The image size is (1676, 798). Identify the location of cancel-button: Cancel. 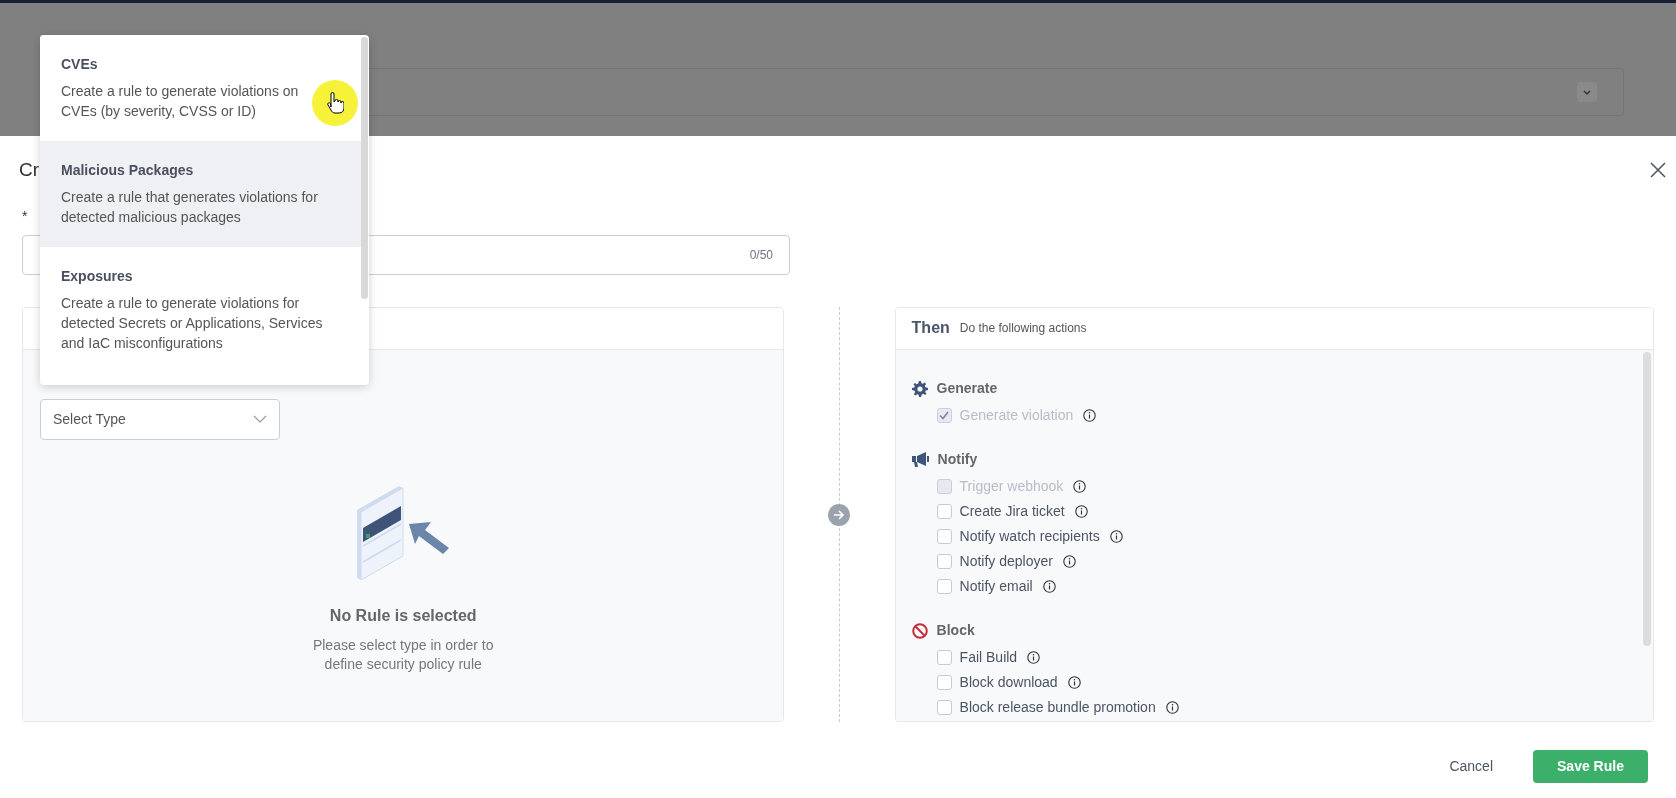
(1471, 766).